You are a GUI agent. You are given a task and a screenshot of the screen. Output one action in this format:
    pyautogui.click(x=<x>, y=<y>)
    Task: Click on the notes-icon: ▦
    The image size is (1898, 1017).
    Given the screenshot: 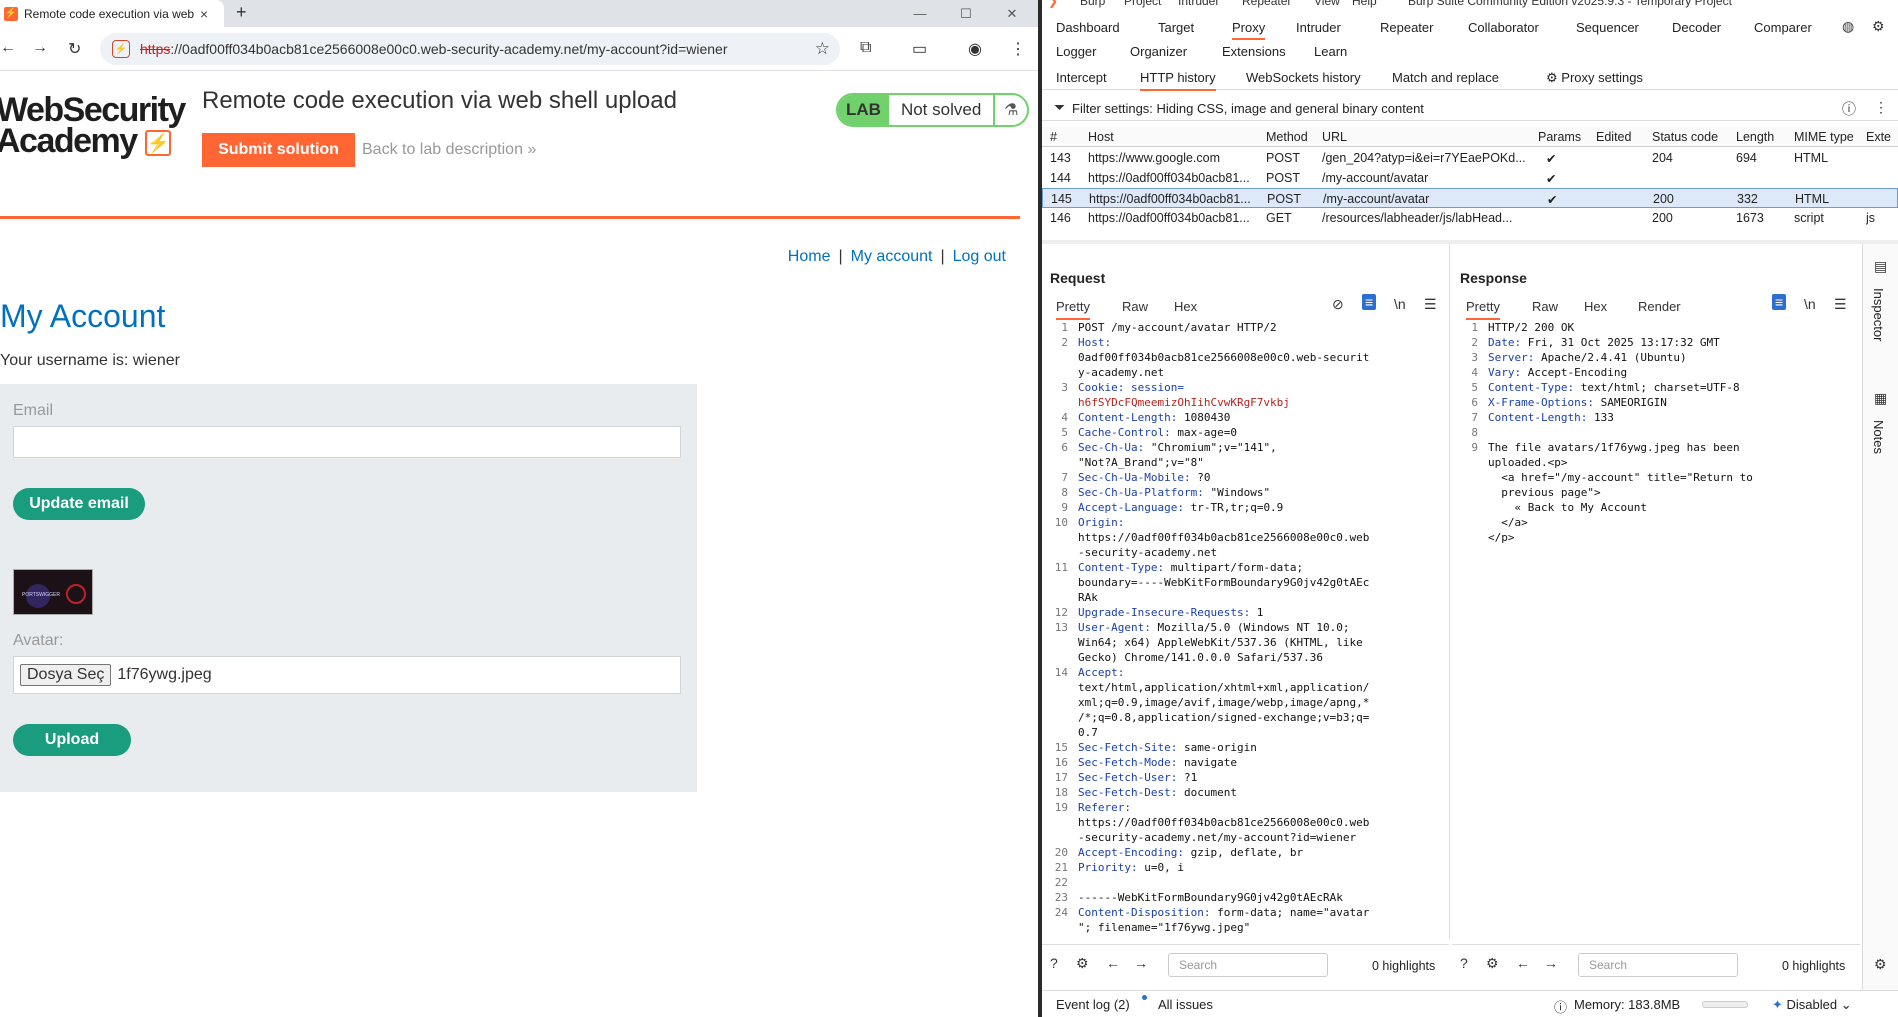 What is the action you would take?
    pyautogui.click(x=1880, y=398)
    